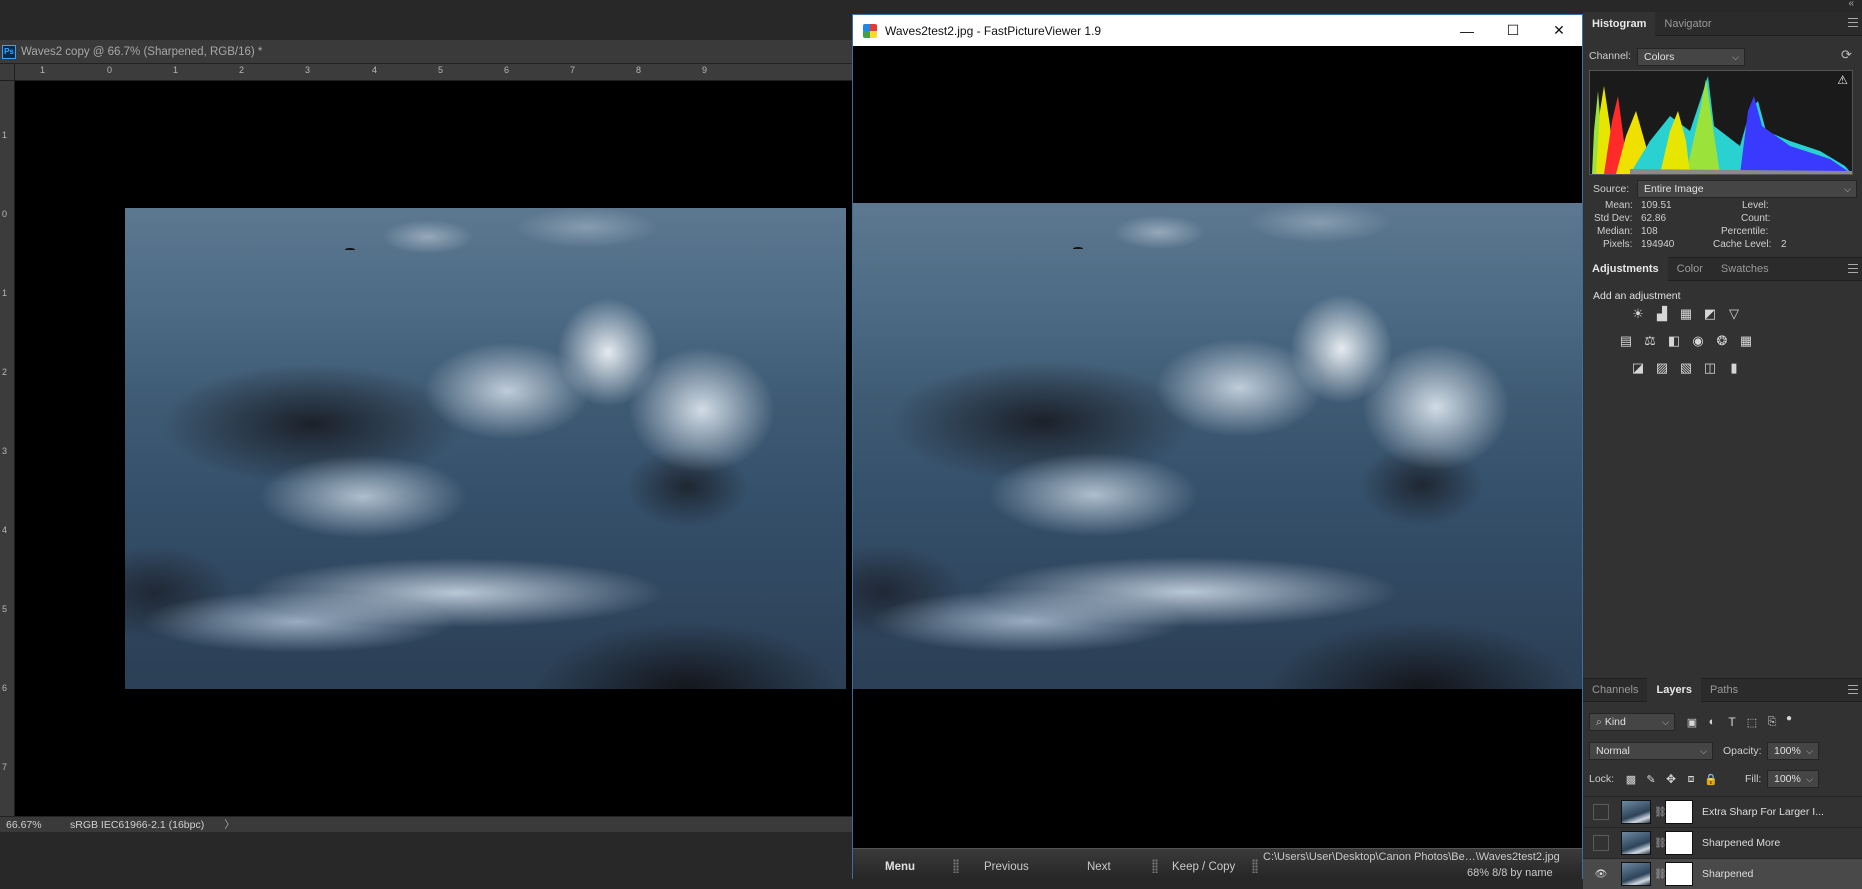 The height and width of the screenshot is (889, 1862). What do you see at coordinates (1651, 779) in the screenshot?
I see `lock-image-icon: ✎` at bounding box center [1651, 779].